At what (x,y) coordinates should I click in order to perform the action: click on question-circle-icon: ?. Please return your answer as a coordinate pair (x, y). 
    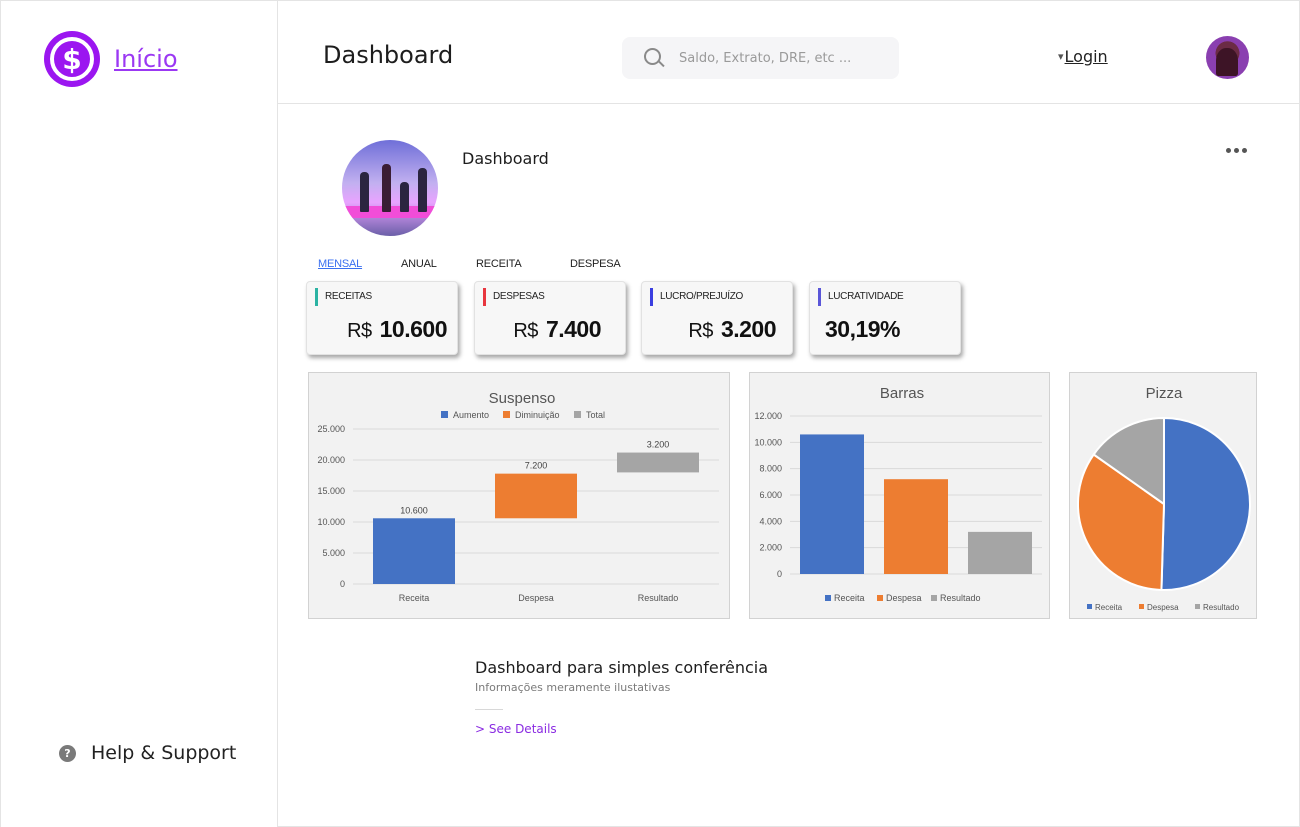
    Looking at the image, I should click on (67, 753).